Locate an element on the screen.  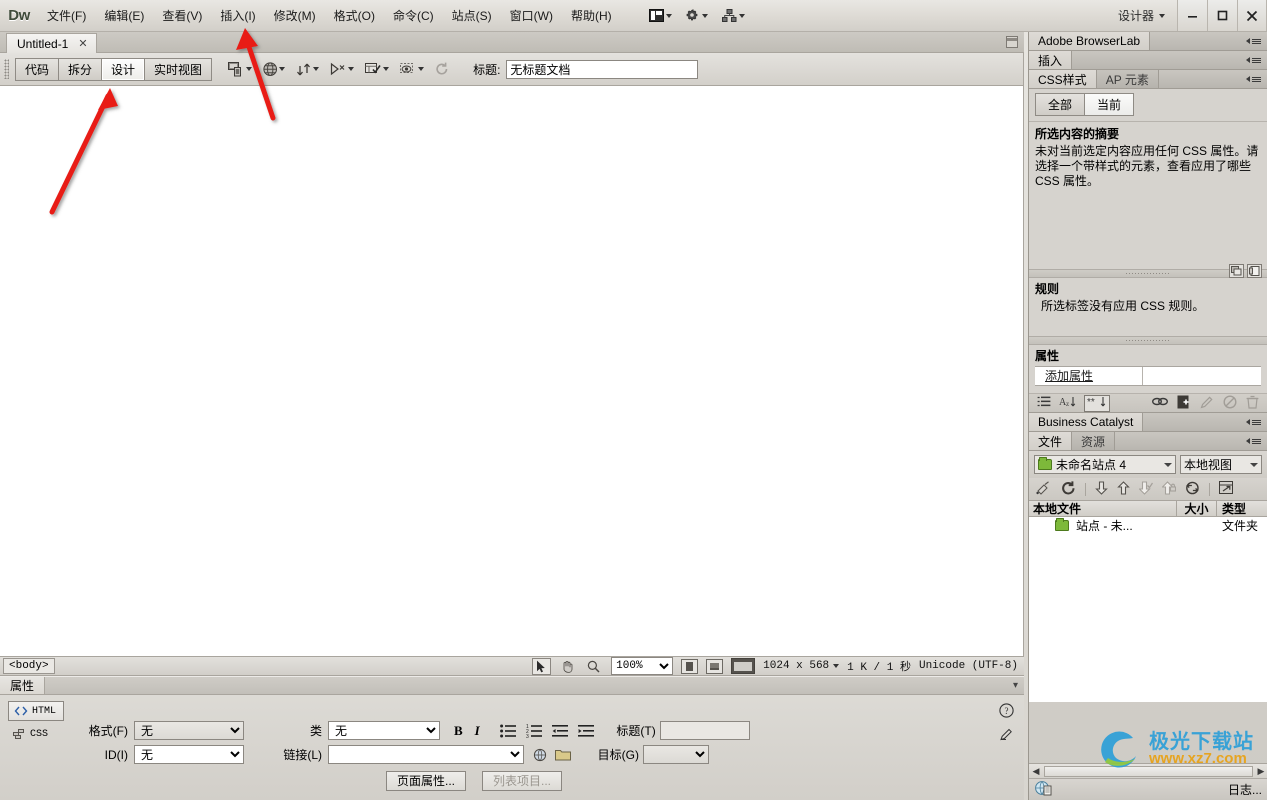
toolbar-gripper is located at coordinates (6, 69).